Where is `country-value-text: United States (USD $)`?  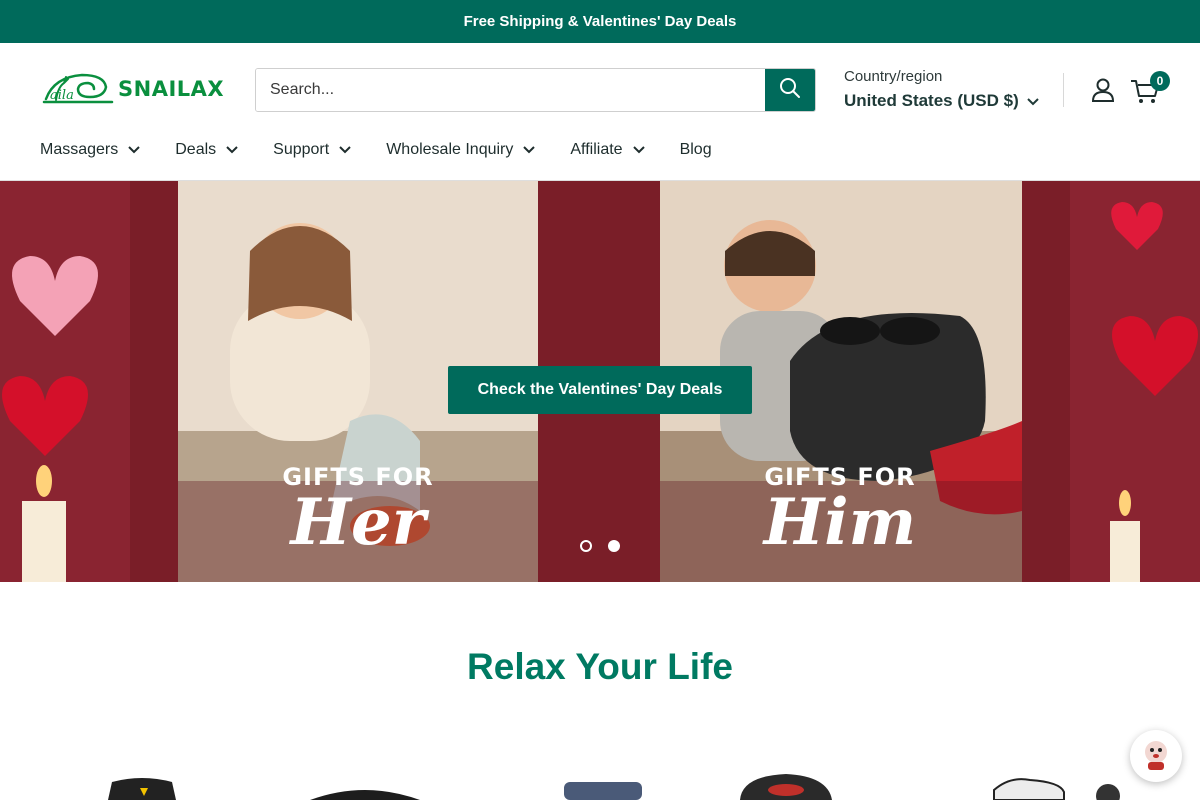 country-value-text: United States (USD $) is located at coordinates (931, 100).